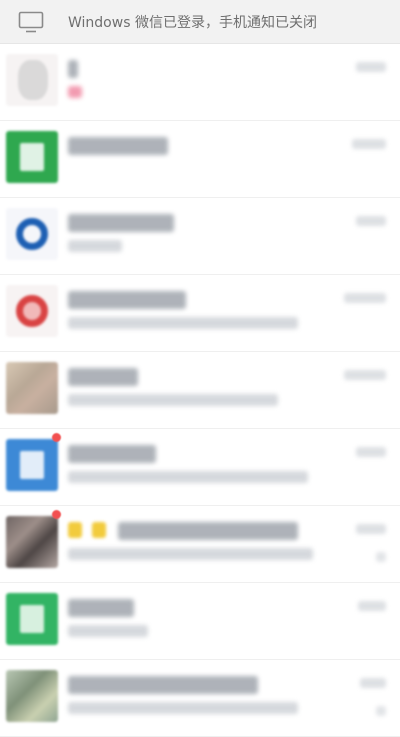 The width and height of the screenshot is (400, 737). I want to click on login-status-text: Windows 微信已登录，手机通知已关闭, so click(192, 22).